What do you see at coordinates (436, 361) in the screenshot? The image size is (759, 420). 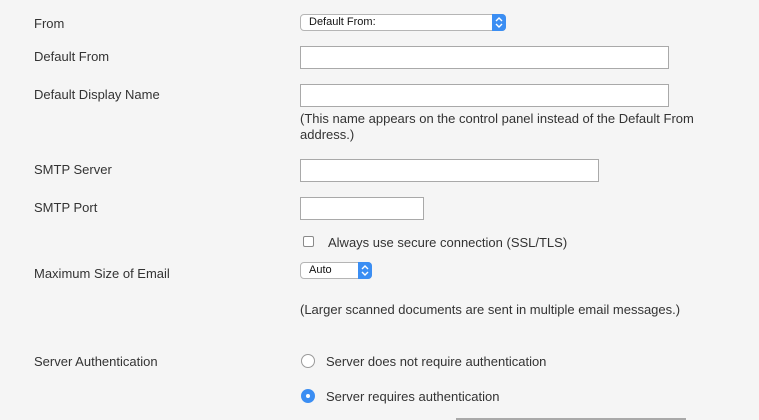 I see `radio-no-auth-label: Server does not require authentication` at bounding box center [436, 361].